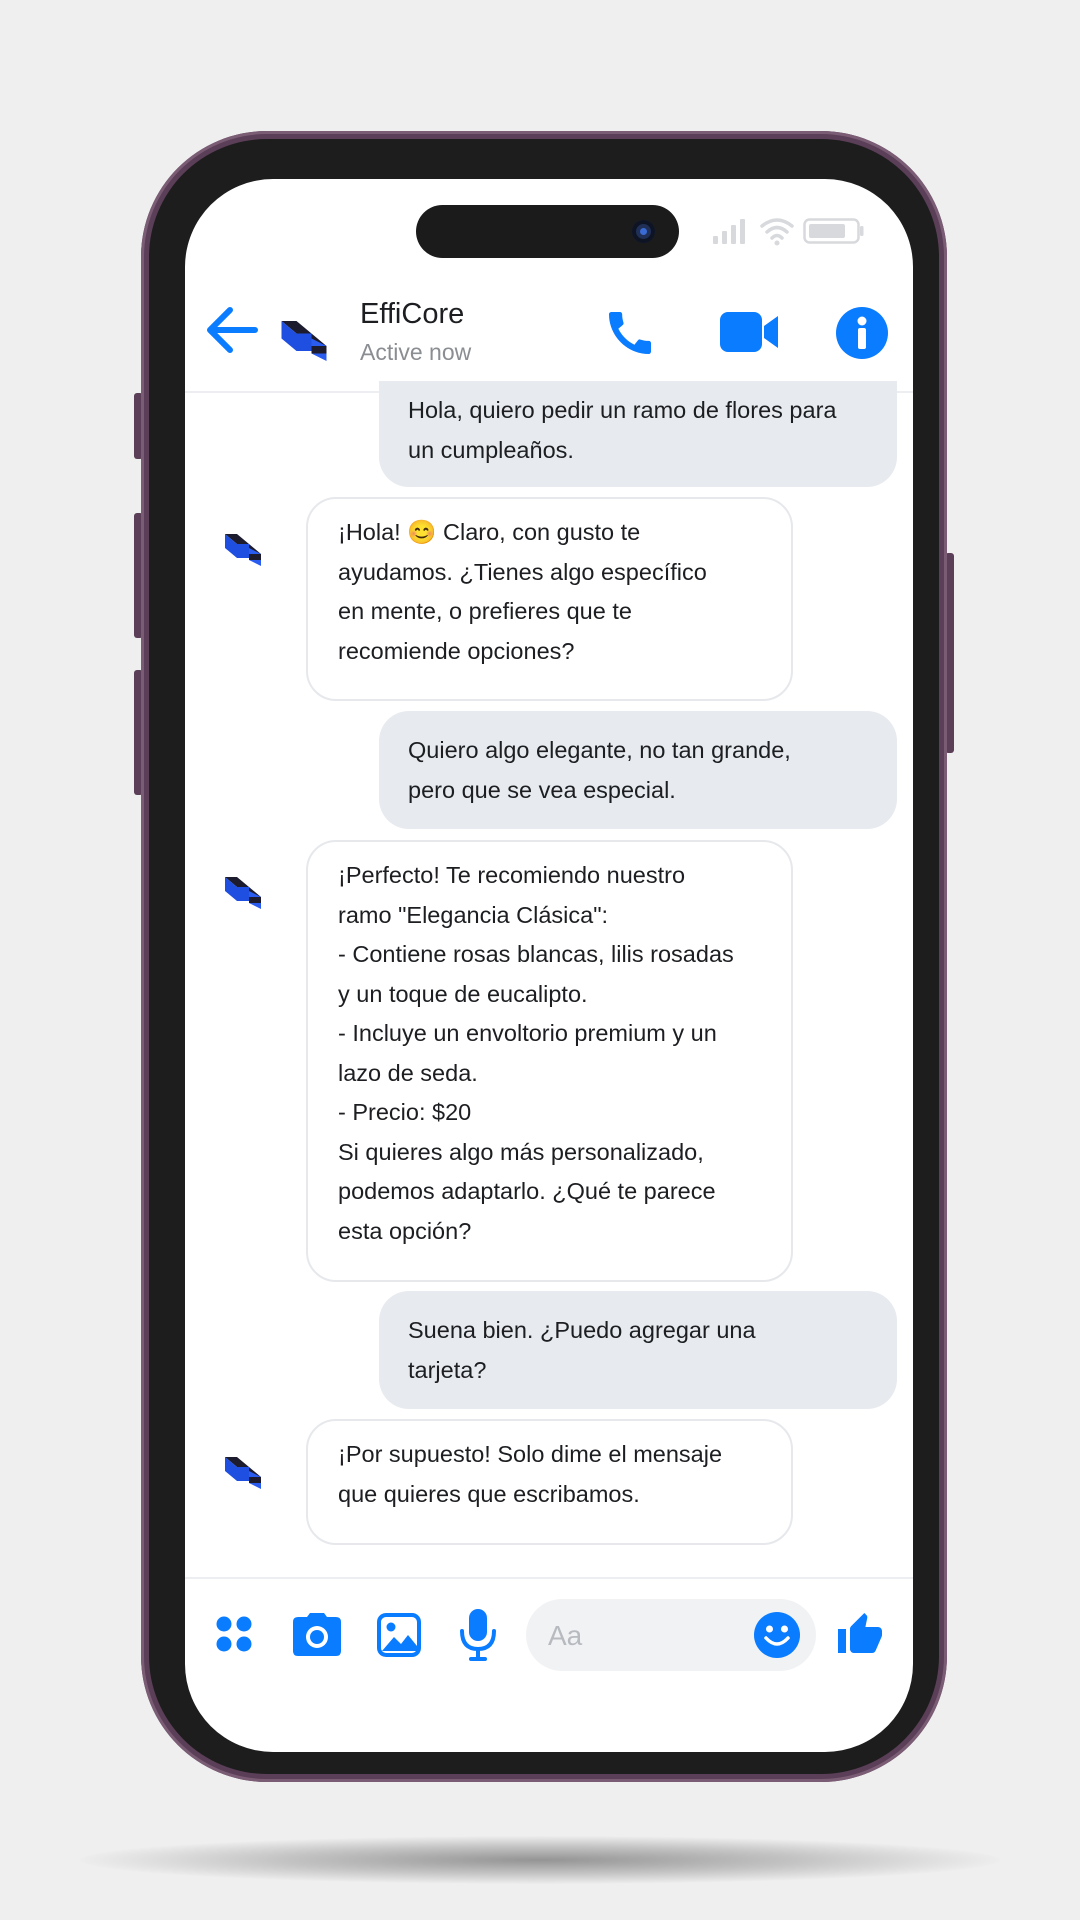  What do you see at coordinates (489, 532) in the screenshot?
I see `message-line: ¡Hola! 😊 Claro, con gusto te` at bounding box center [489, 532].